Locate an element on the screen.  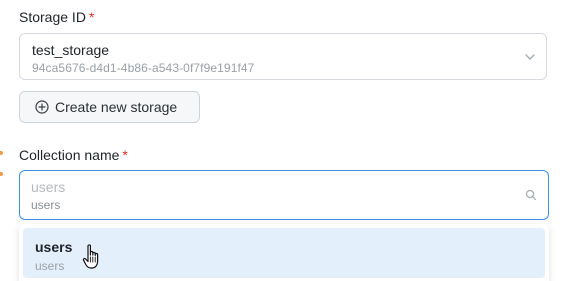
hand-pointer-icon is located at coordinates (90, 256).